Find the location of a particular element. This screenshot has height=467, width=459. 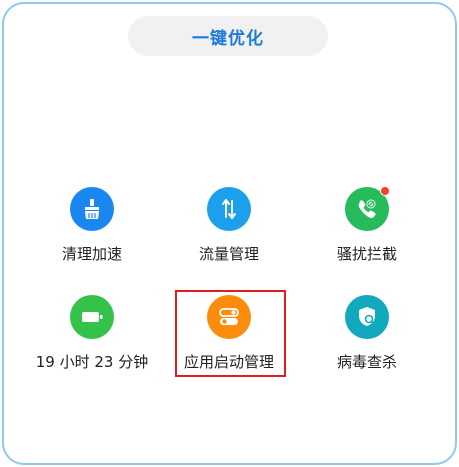

selection-highlight-box is located at coordinates (230, 333).